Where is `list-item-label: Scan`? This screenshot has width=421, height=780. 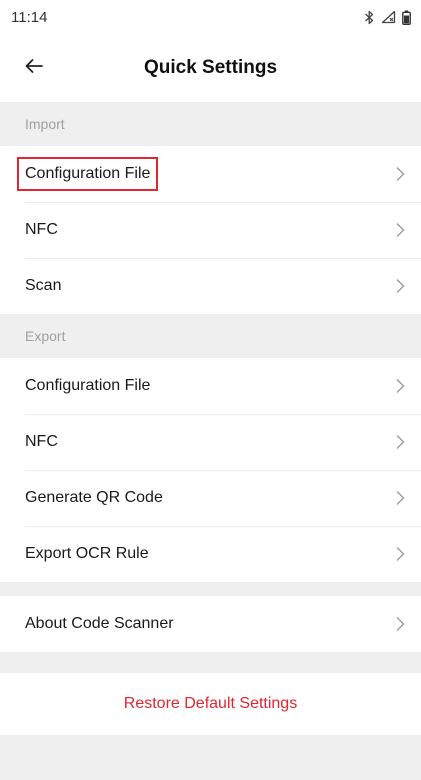 list-item-label: Scan is located at coordinates (43, 285).